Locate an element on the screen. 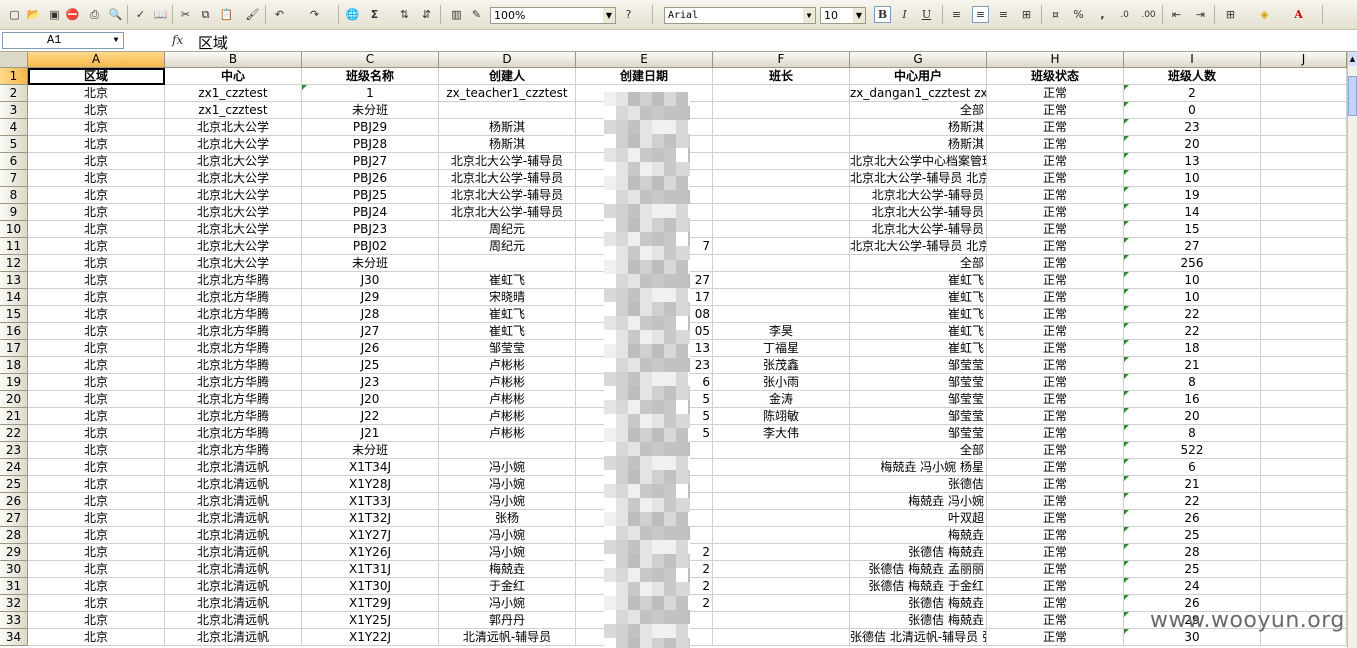 Image resolution: width=1357 pixels, height=648 pixels. column-header-a: A is located at coordinates (96, 60).